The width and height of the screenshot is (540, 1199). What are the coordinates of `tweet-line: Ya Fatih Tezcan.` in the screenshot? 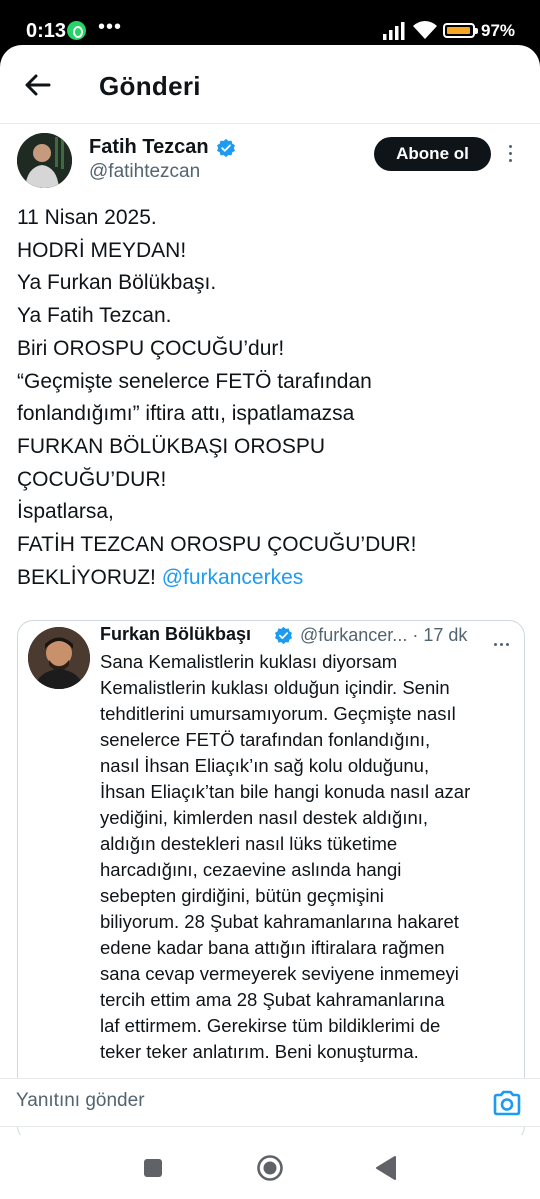 It's located at (94, 316).